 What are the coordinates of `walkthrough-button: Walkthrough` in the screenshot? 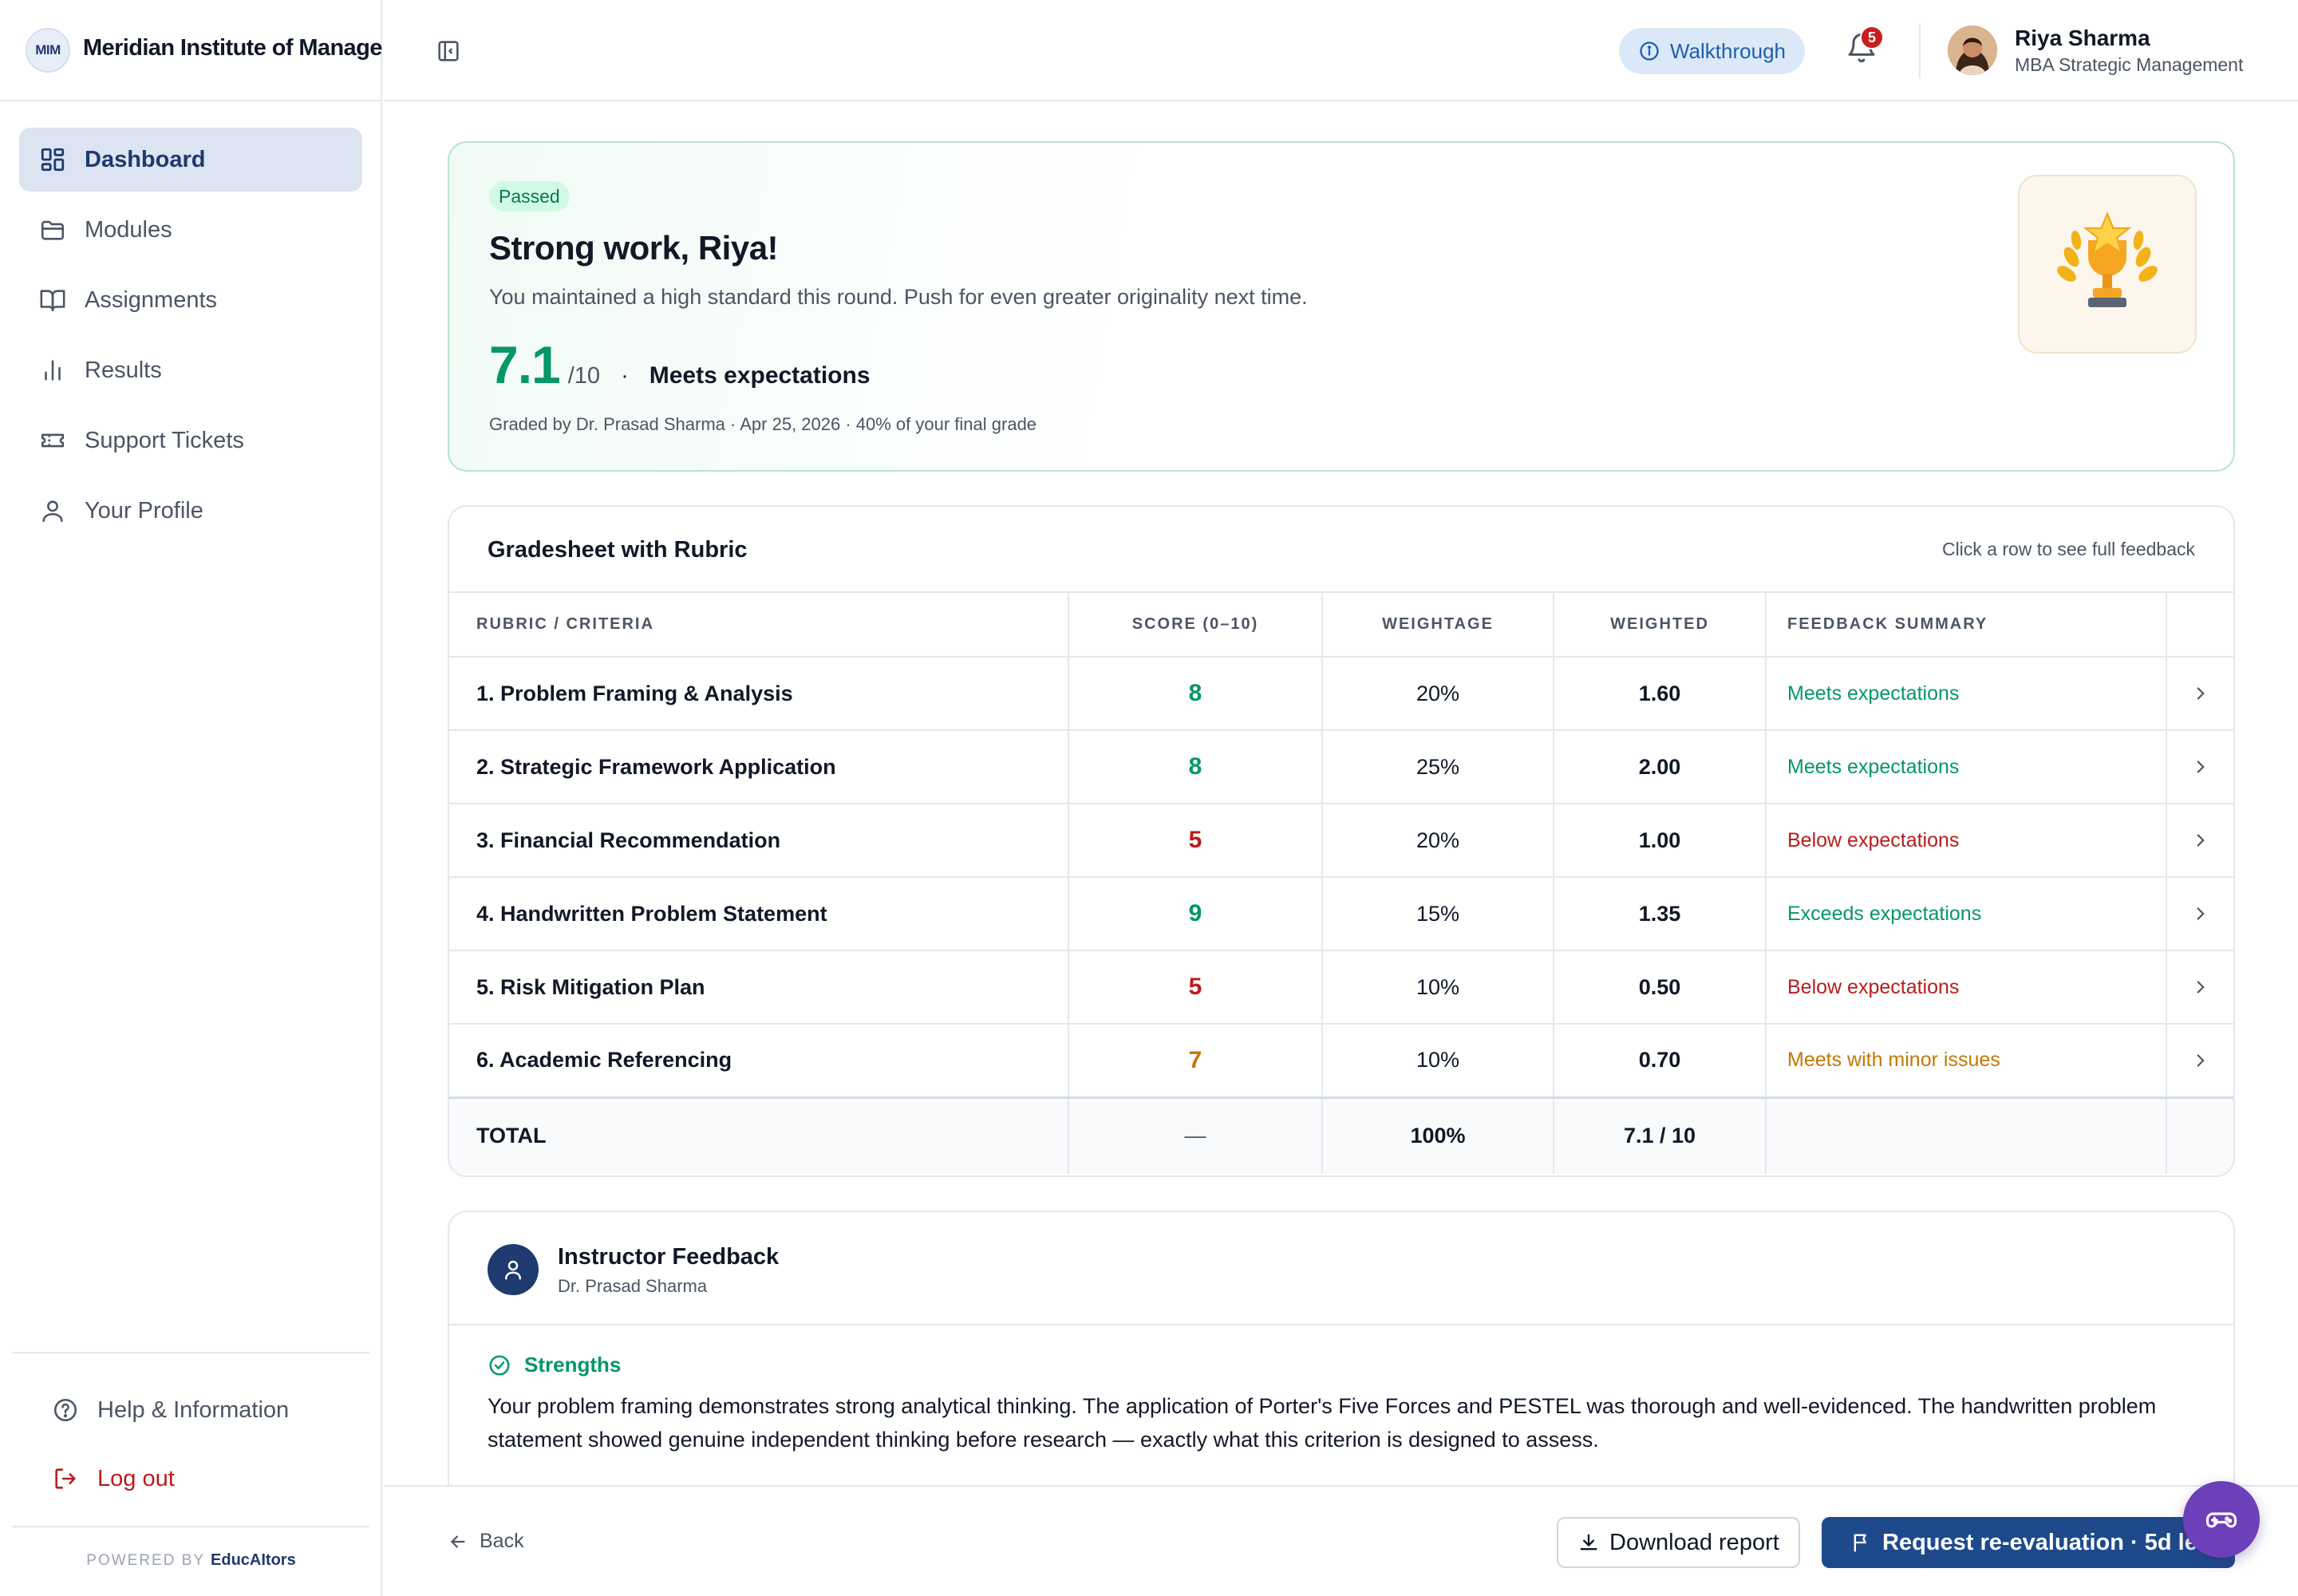 It's located at (1712, 51).